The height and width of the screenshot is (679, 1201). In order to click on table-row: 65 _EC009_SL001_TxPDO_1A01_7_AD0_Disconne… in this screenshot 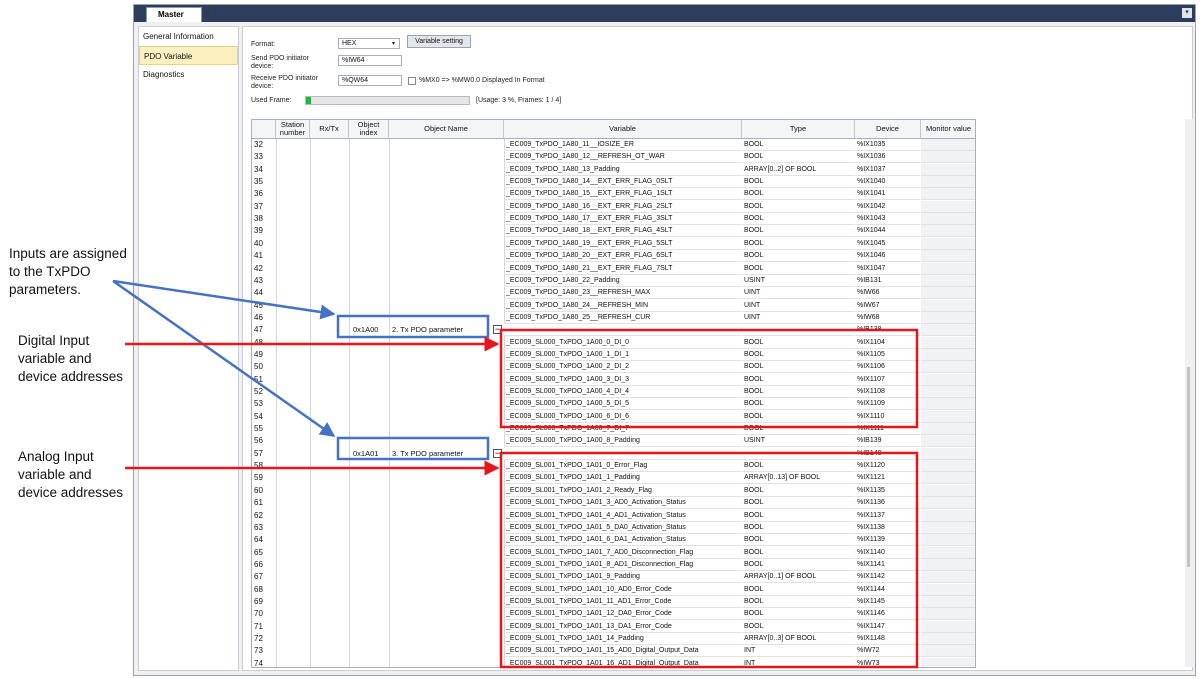, I will do `click(613, 552)`.